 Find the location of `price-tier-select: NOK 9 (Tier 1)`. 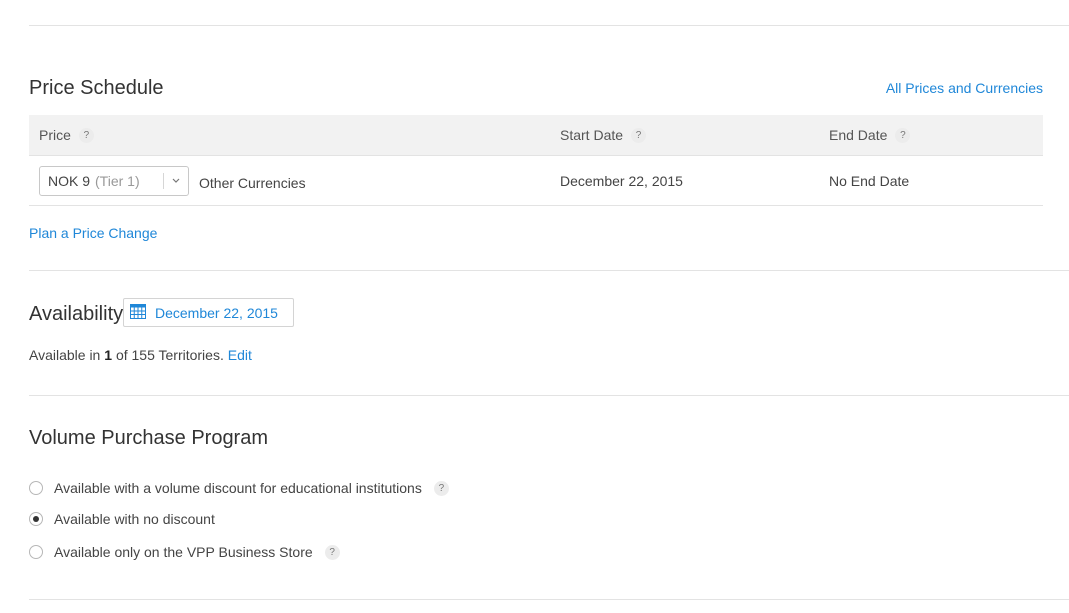

price-tier-select: NOK 9 (Tier 1) is located at coordinates (114, 181).